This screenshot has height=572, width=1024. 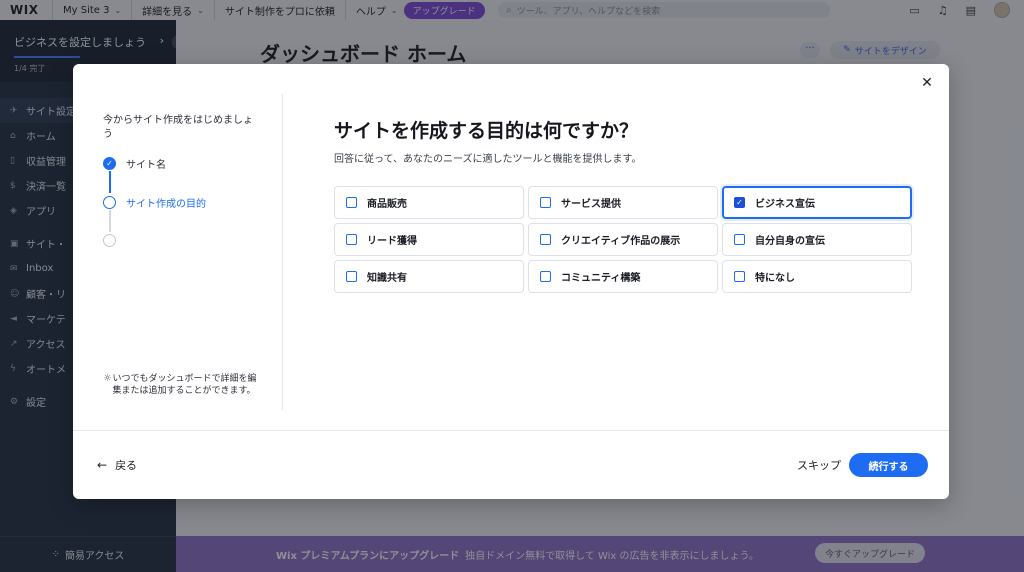 What do you see at coordinates (488, 159) in the screenshot?
I see `question-subtitle: 回答に従って、あなたのニーズに適したツールと機能を提供します。` at bounding box center [488, 159].